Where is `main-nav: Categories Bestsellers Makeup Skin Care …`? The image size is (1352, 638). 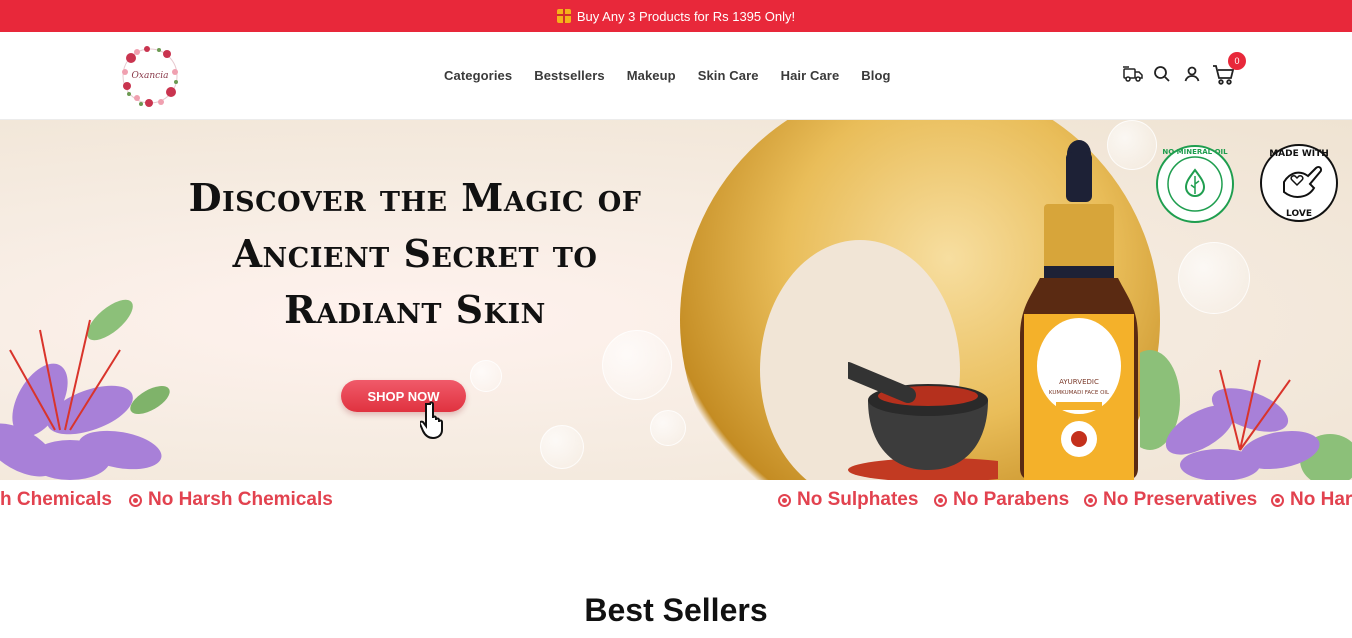
main-nav: Categories Bestsellers Makeup Skin Care … is located at coordinates (678, 75).